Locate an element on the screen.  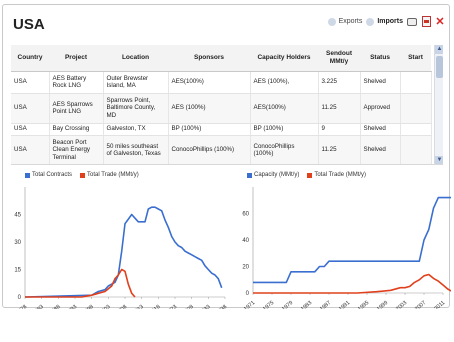
legend-label: Capacity (MMt/y) is located at coordinates (277, 175).